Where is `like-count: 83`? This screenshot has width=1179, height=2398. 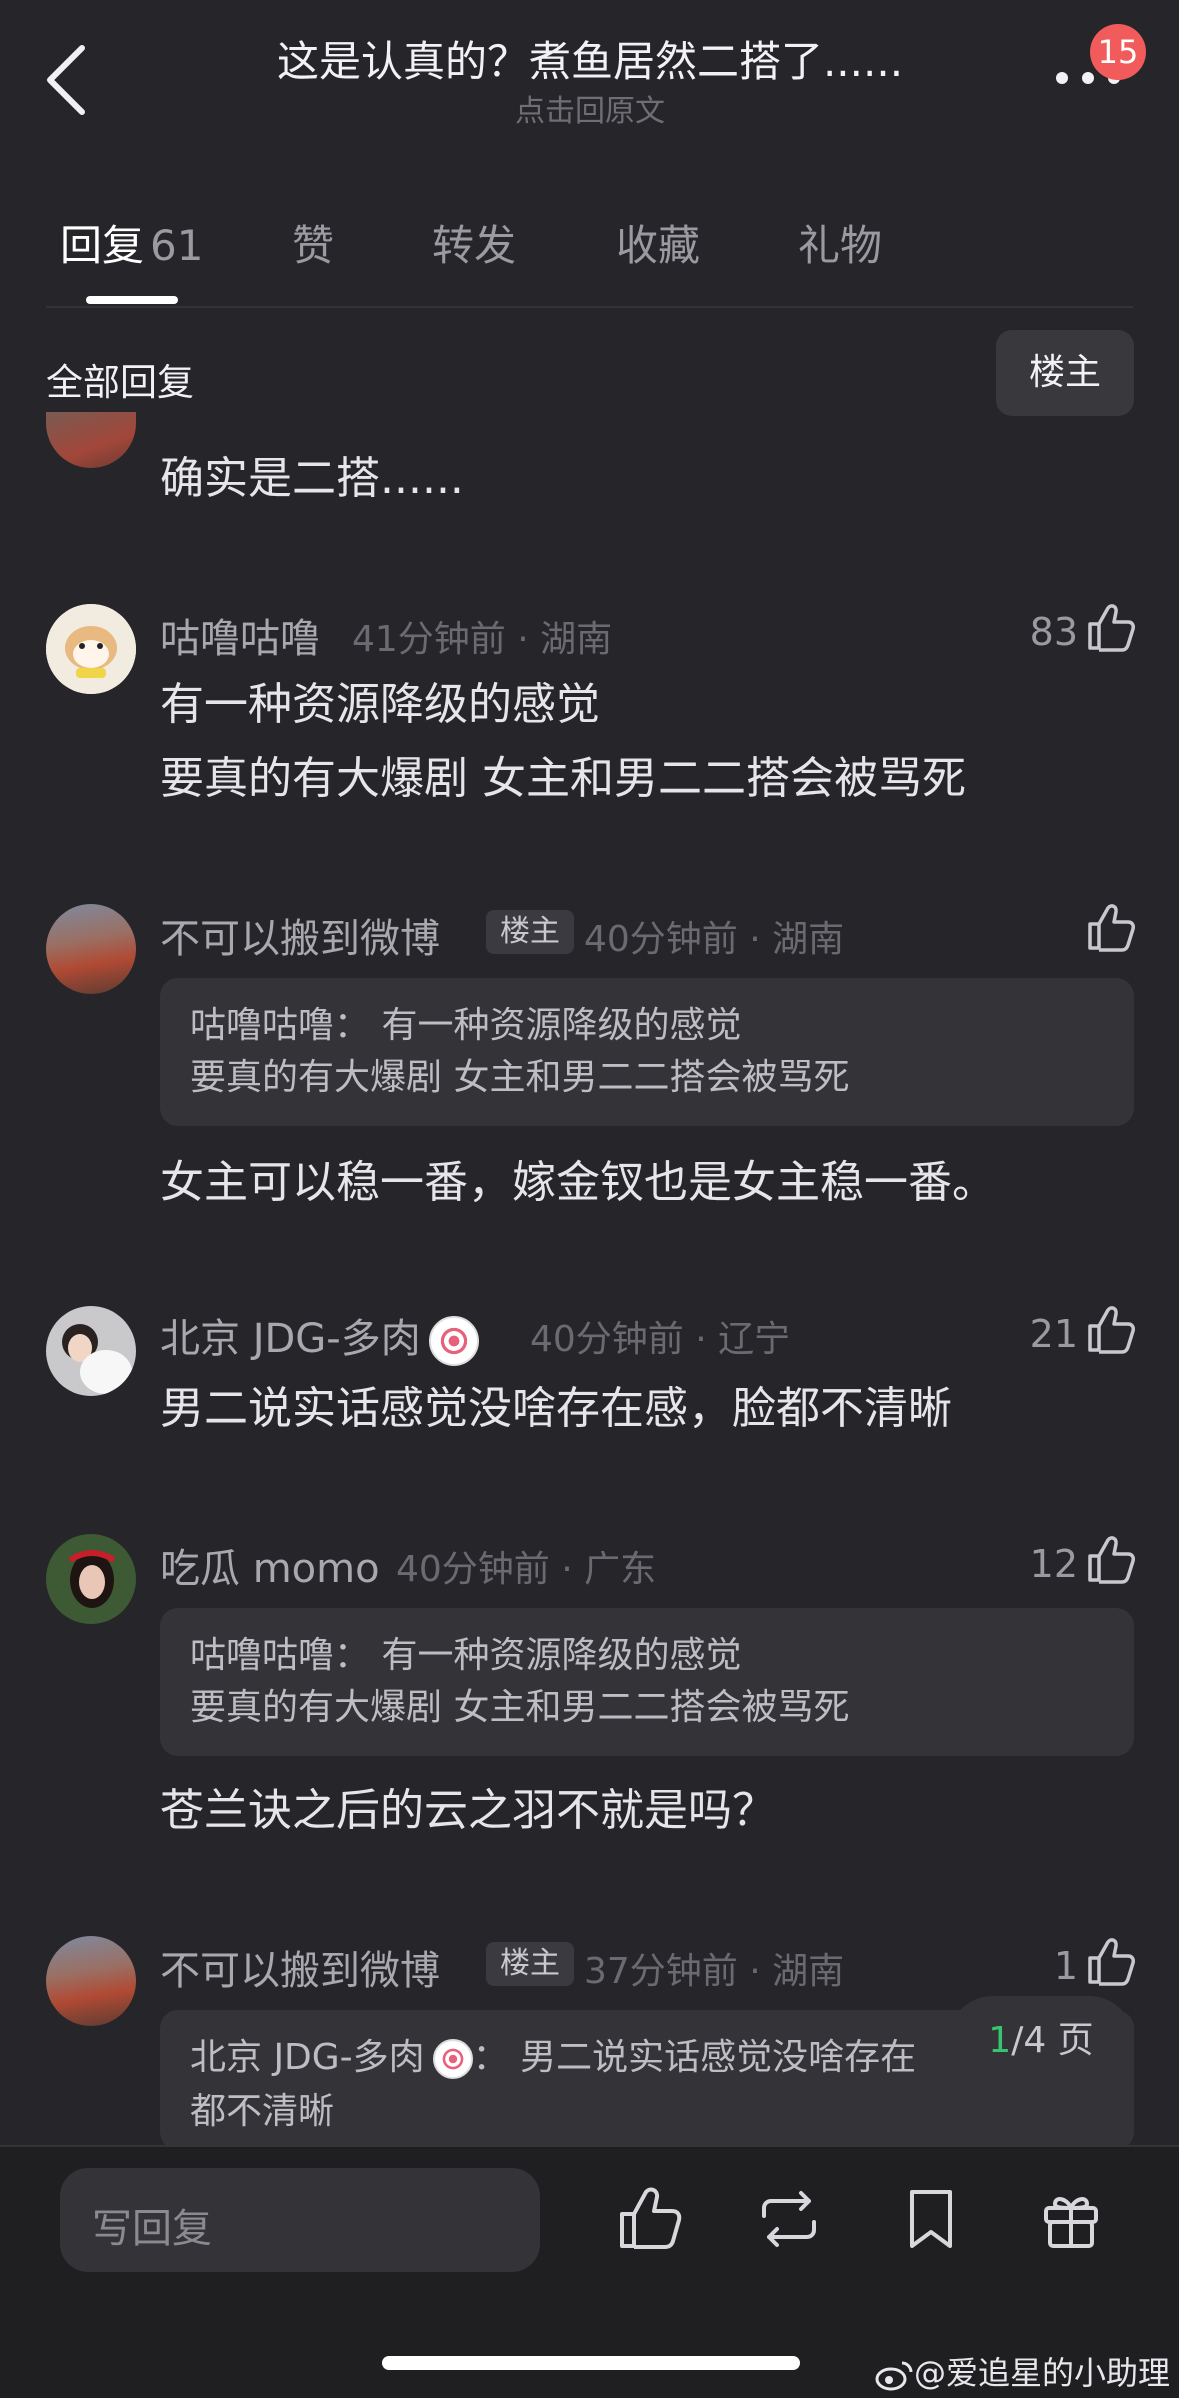 like-count: 83 is located at coordinates (1053, 632).